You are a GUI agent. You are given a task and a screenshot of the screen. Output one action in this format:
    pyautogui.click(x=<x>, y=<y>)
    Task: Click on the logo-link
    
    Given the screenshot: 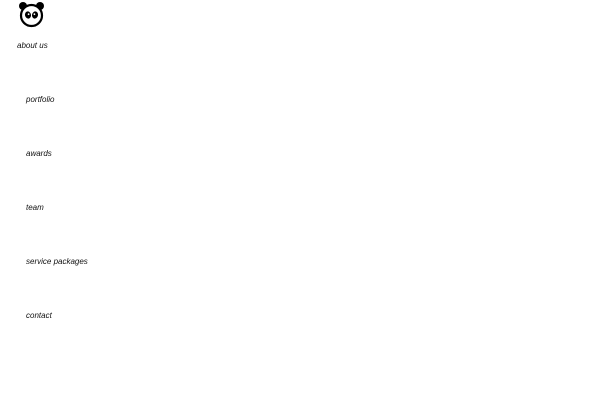 What is the action you would take?
    pyautogui.click(x=31, y=14)
    